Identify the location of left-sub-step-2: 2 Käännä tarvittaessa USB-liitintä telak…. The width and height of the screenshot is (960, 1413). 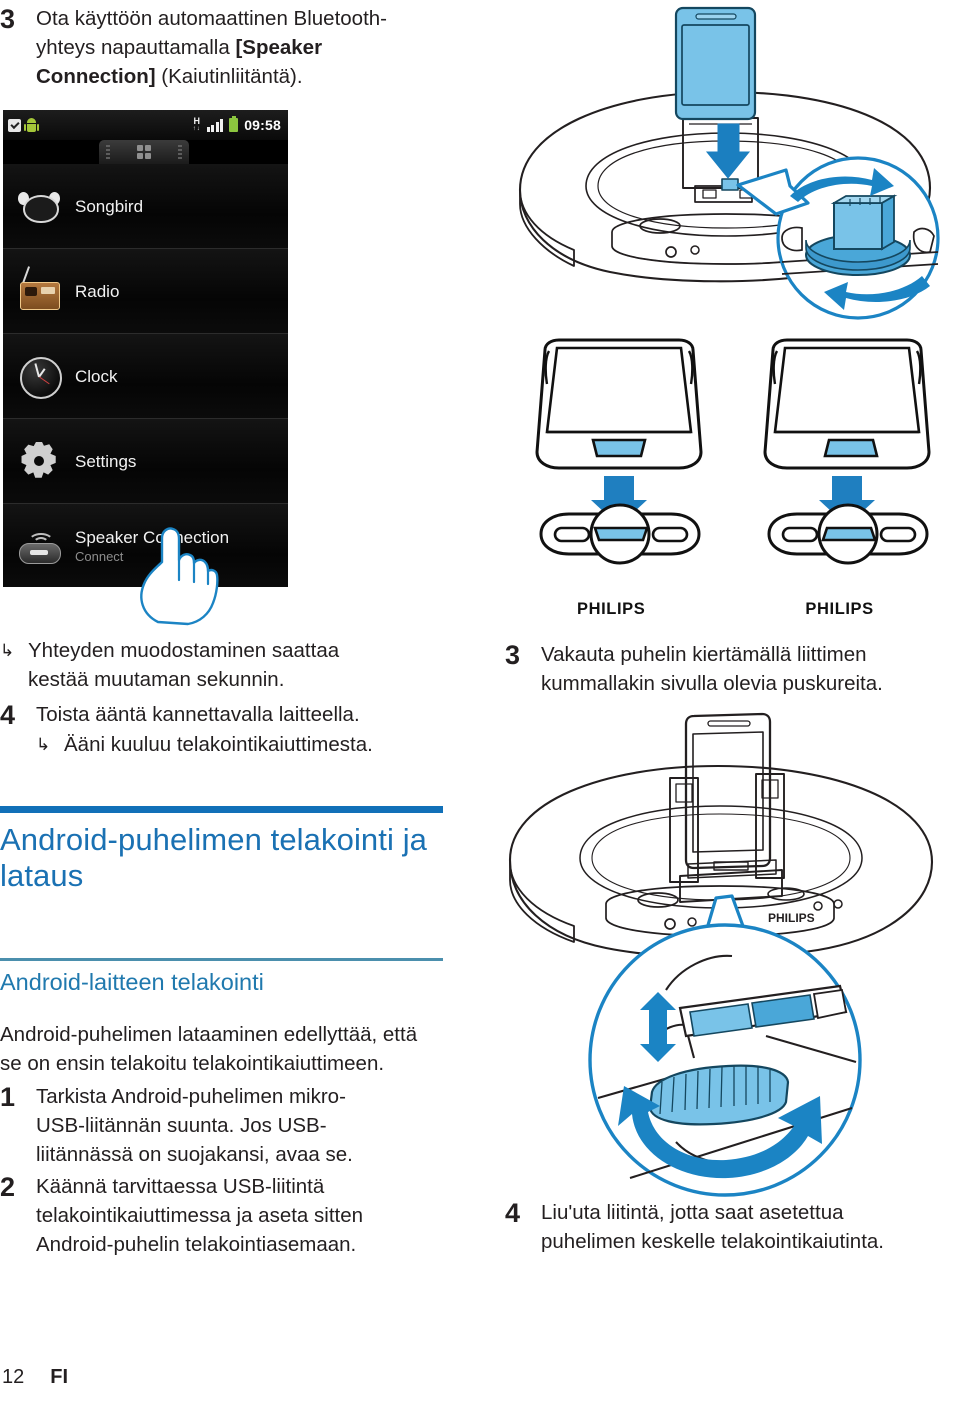
(215, 1215).